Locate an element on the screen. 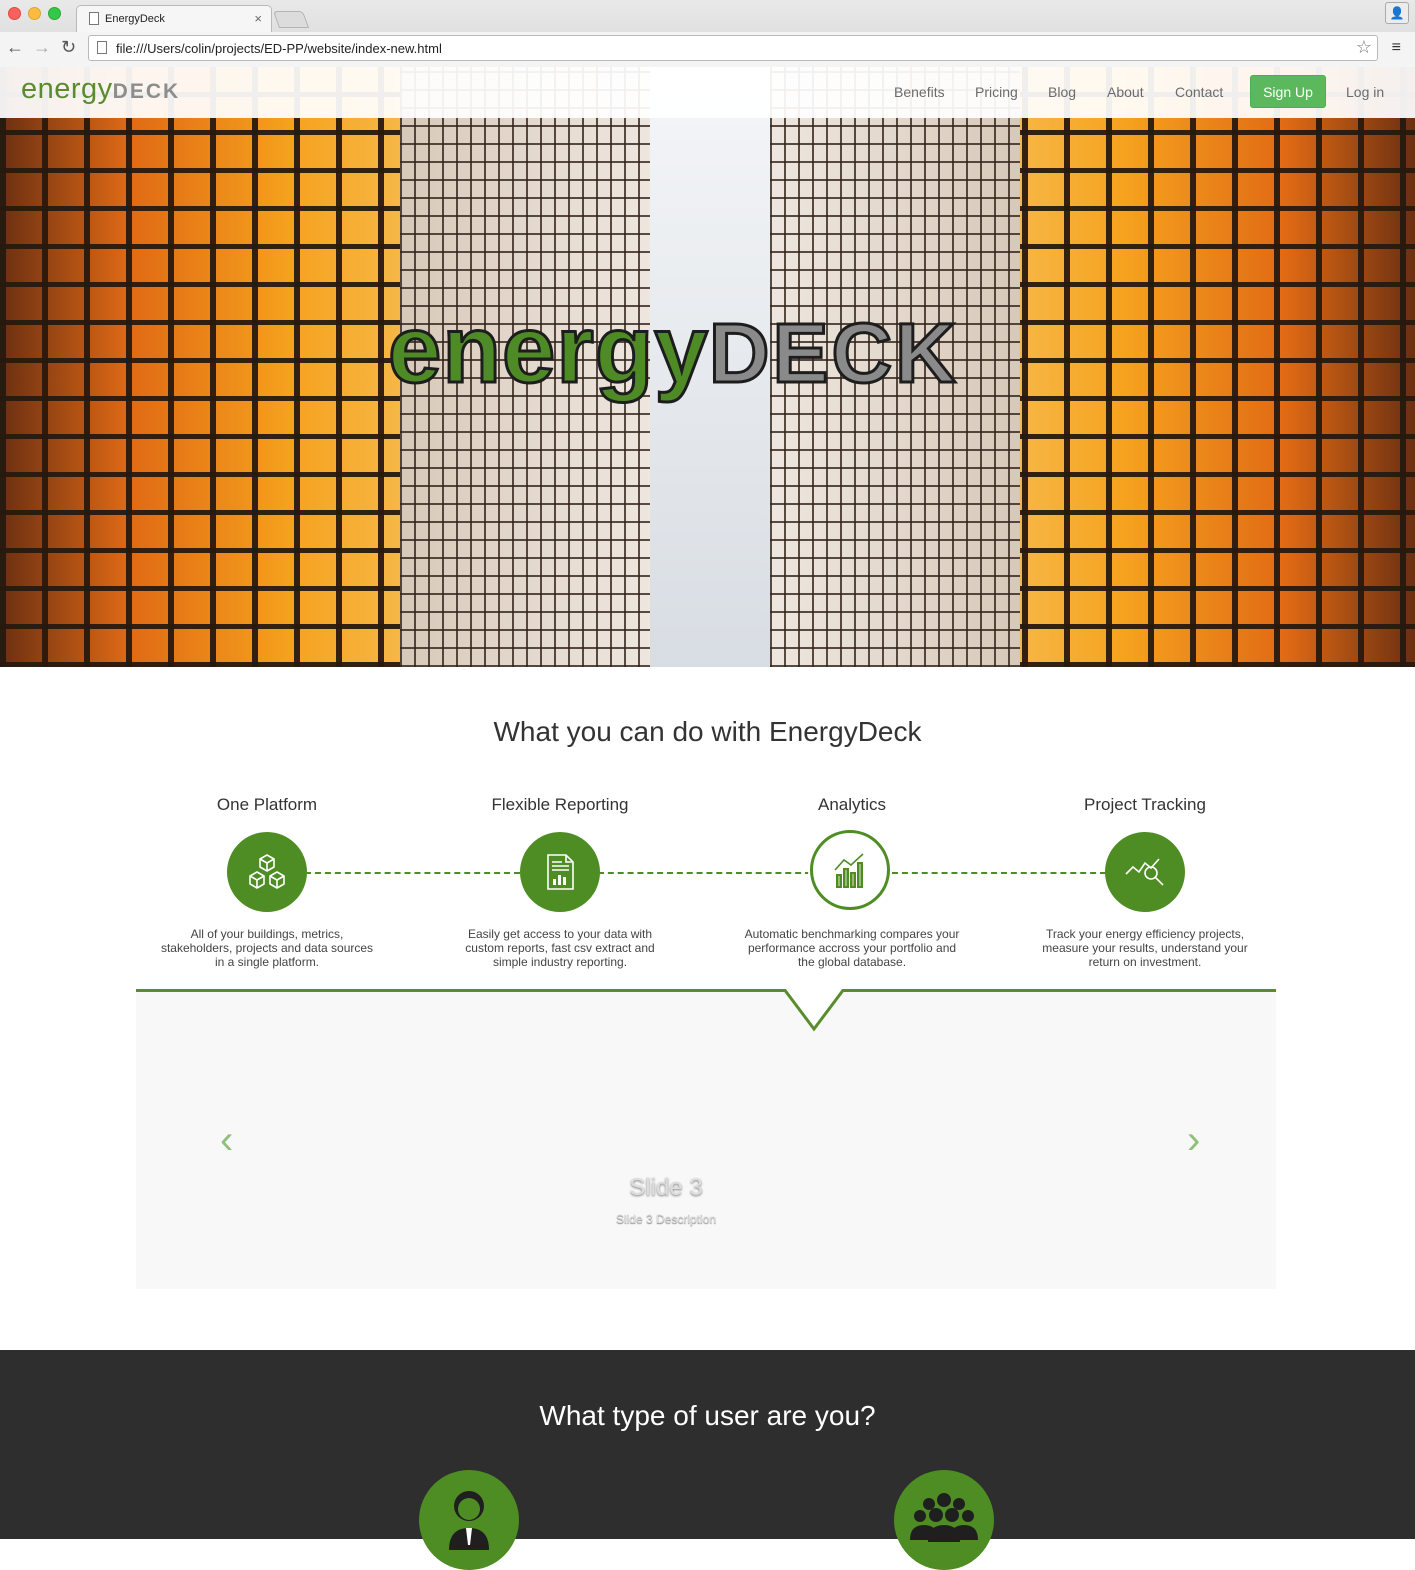 This screenshot has height=1570, width=1415. zoom-window-button is located at coordinates (54, 13).